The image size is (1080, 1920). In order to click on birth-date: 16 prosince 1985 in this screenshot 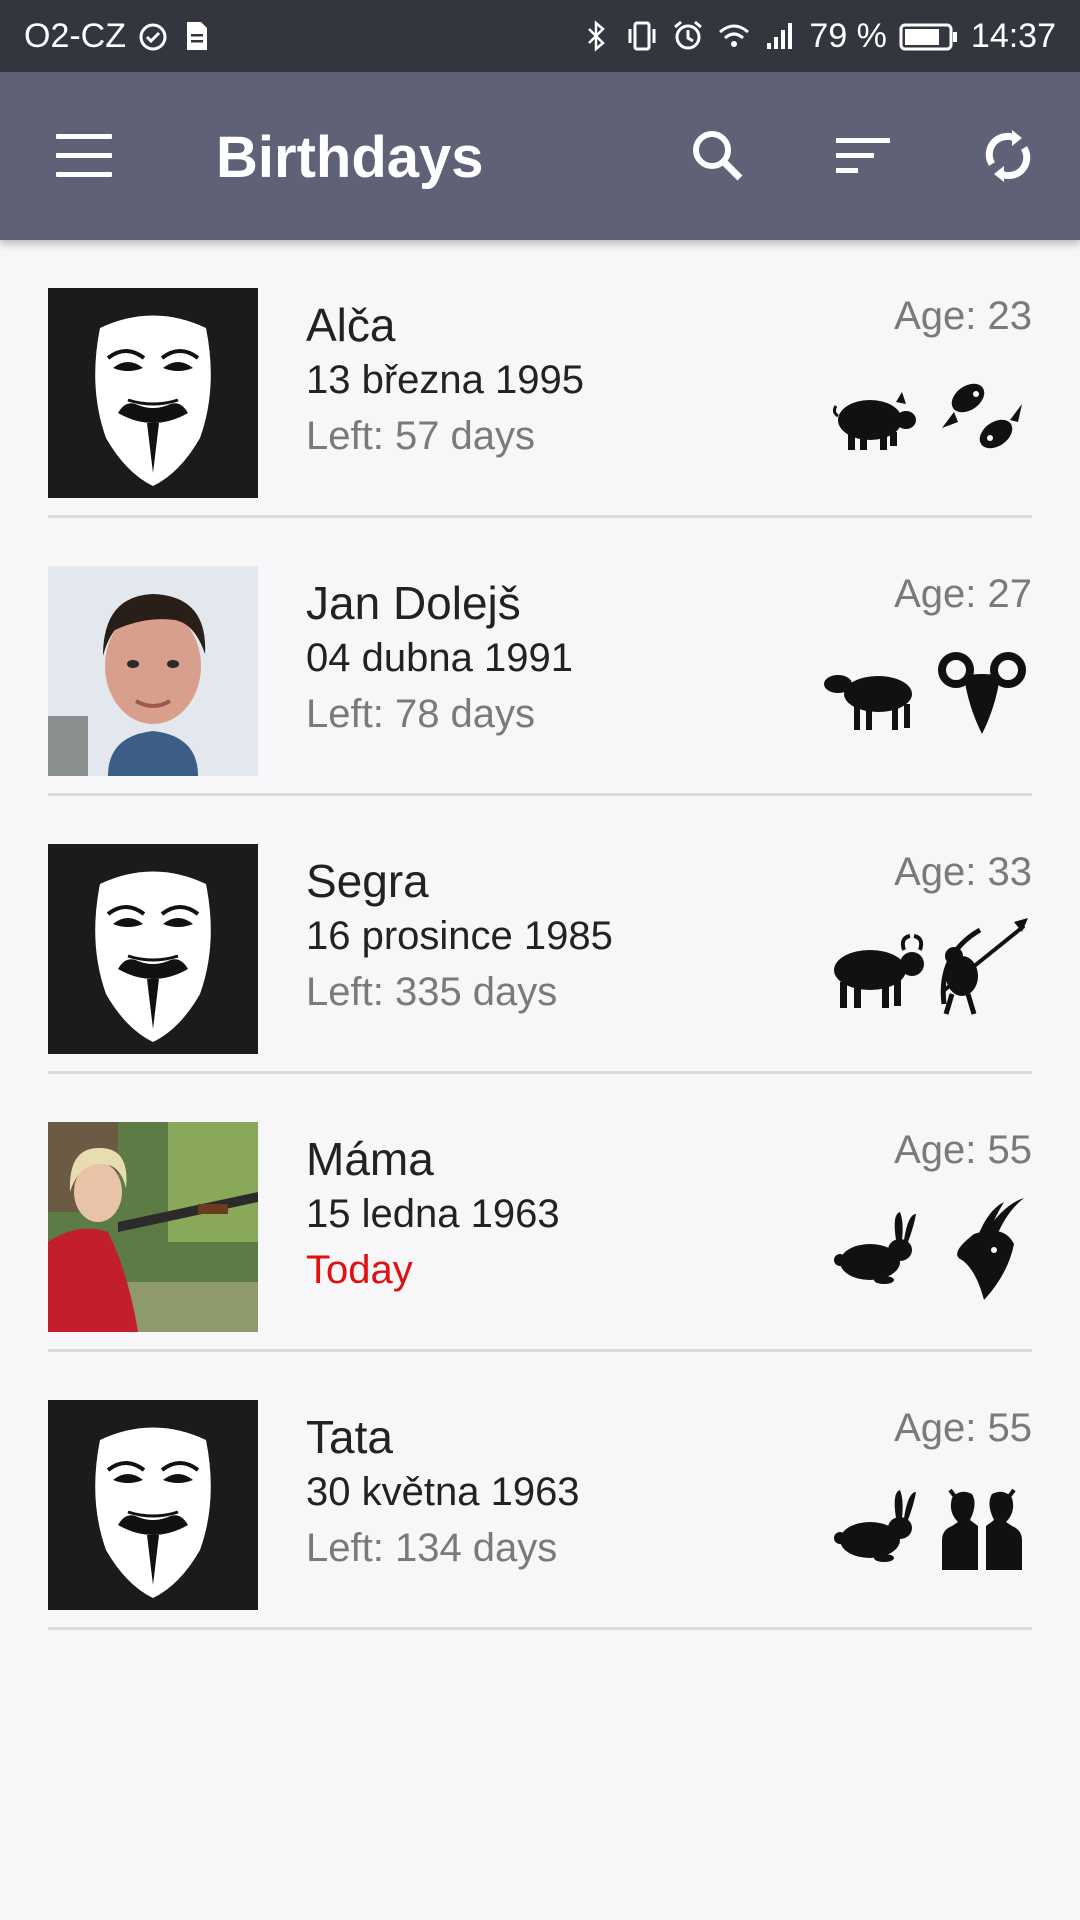, I will do `click(459, 936)`.